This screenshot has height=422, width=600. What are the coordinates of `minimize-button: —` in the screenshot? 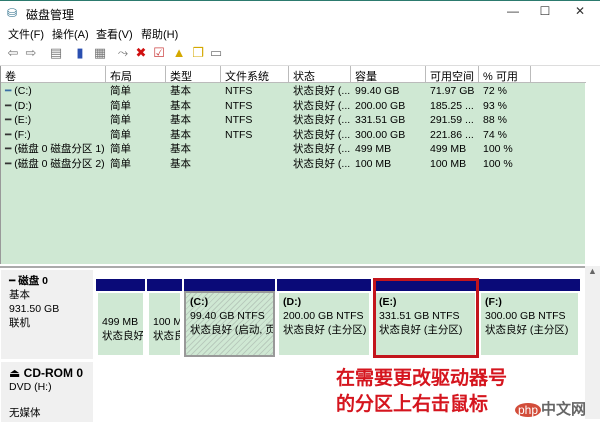 It's located at (513, 13).